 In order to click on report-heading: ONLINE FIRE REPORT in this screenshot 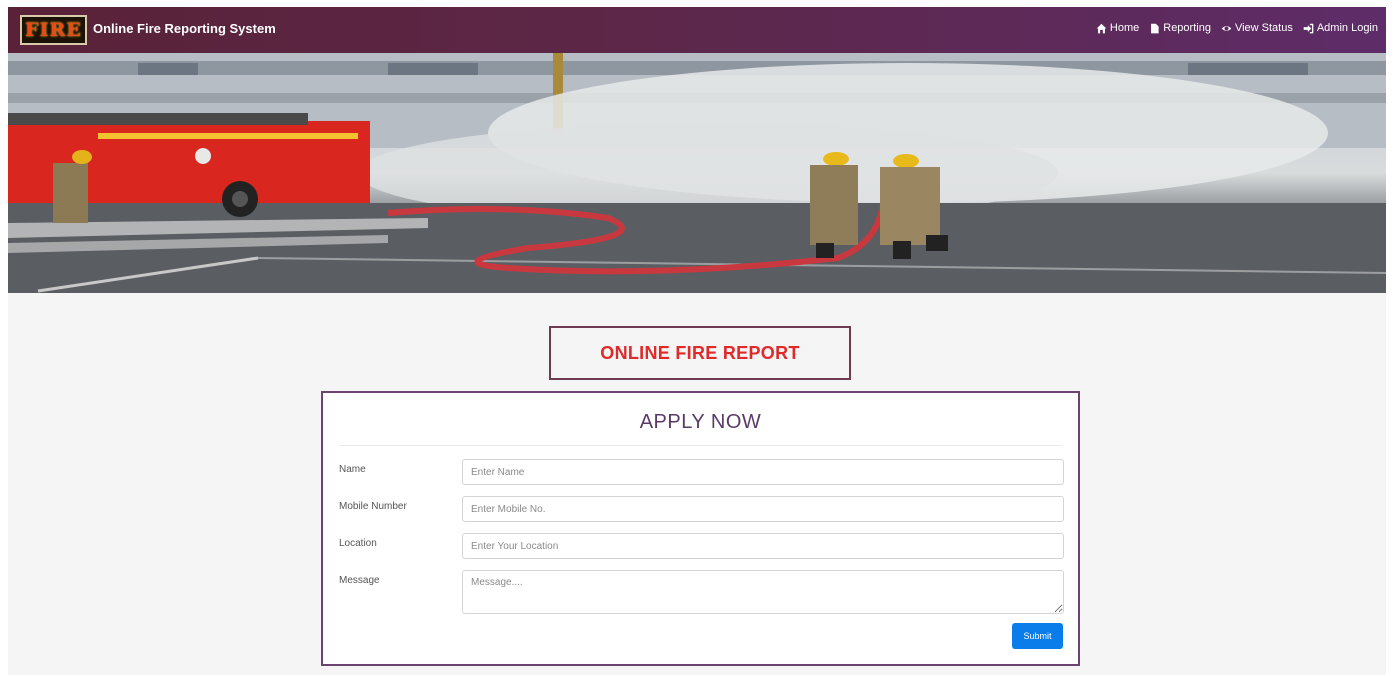, I will do `click(700, 352)`.